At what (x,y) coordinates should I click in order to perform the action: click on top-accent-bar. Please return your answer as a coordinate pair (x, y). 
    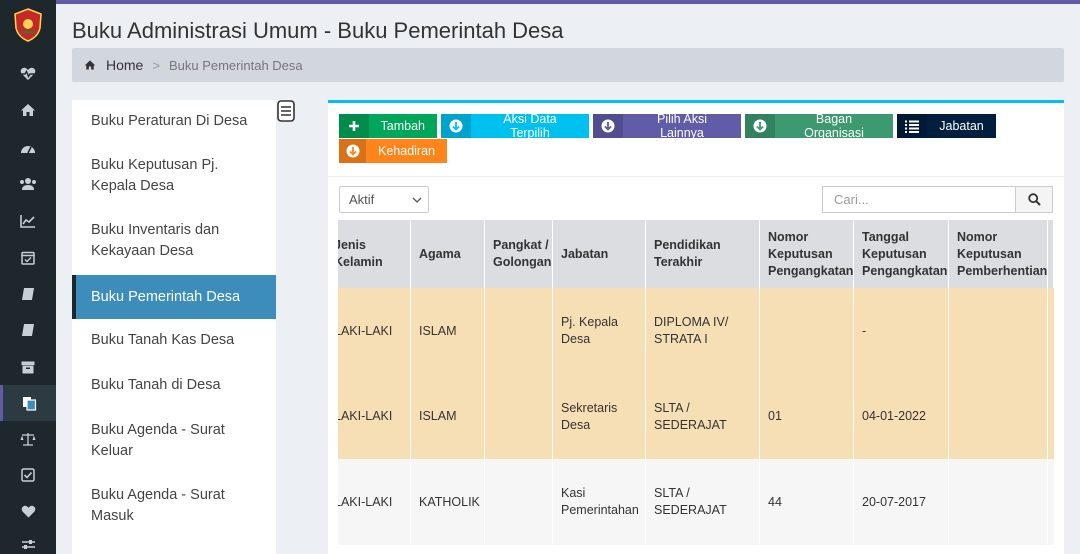
    Looking at the image, I should click on (540, 2).